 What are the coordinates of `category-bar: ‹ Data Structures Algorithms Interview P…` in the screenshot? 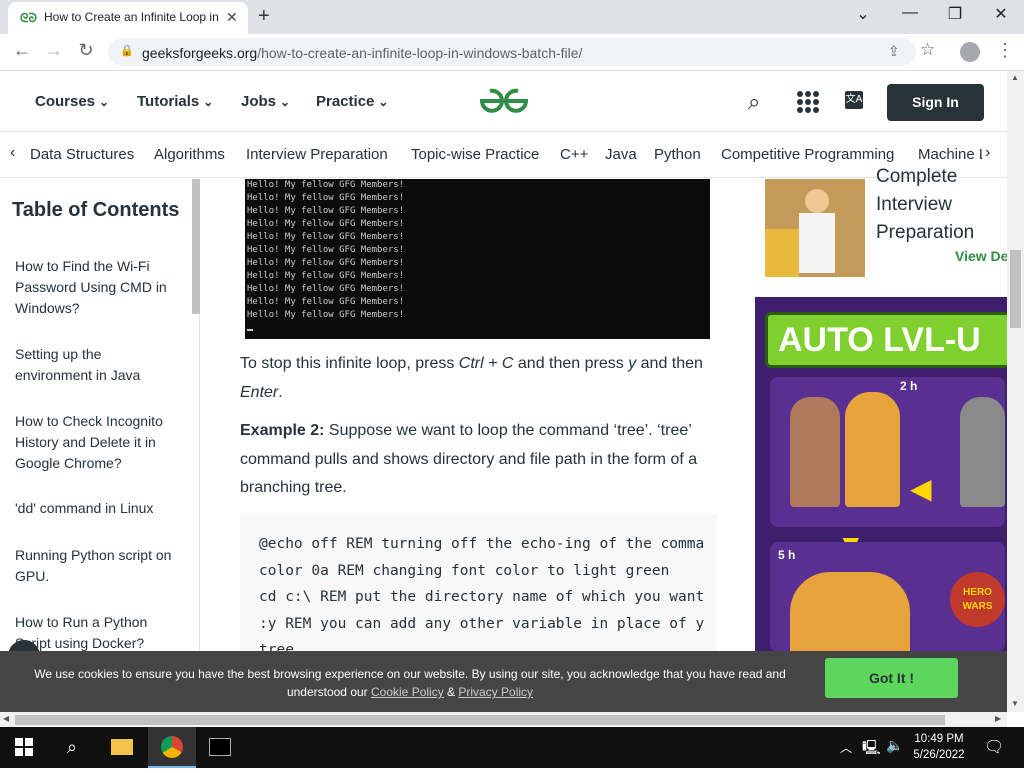 It's located at (503, 155).